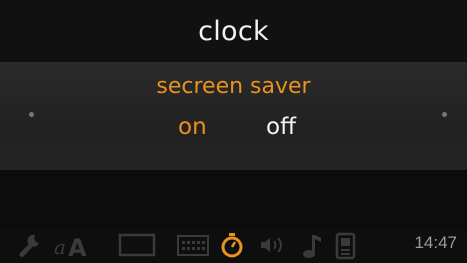 Image resolution: width=467 pixels, height=263 pixels. What do you see at coordinates (311, 246) in the screenshot?
I see `music-note-icon` at bounding box center [311, 246].